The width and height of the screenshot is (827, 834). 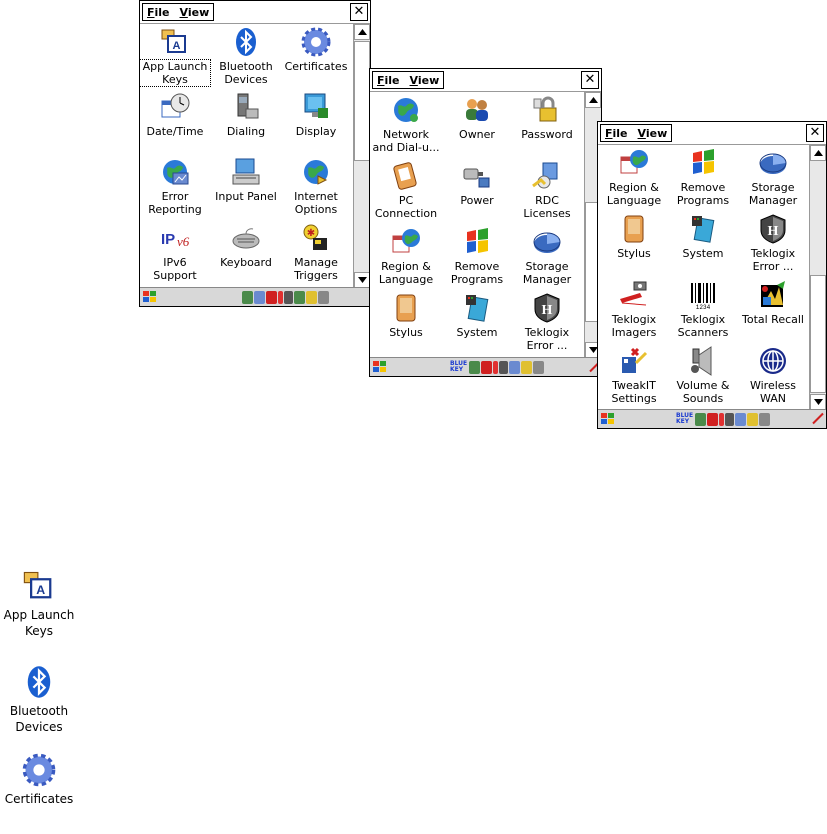 I want to click on control-panel-item: Owner, so click(x=477, y=117).